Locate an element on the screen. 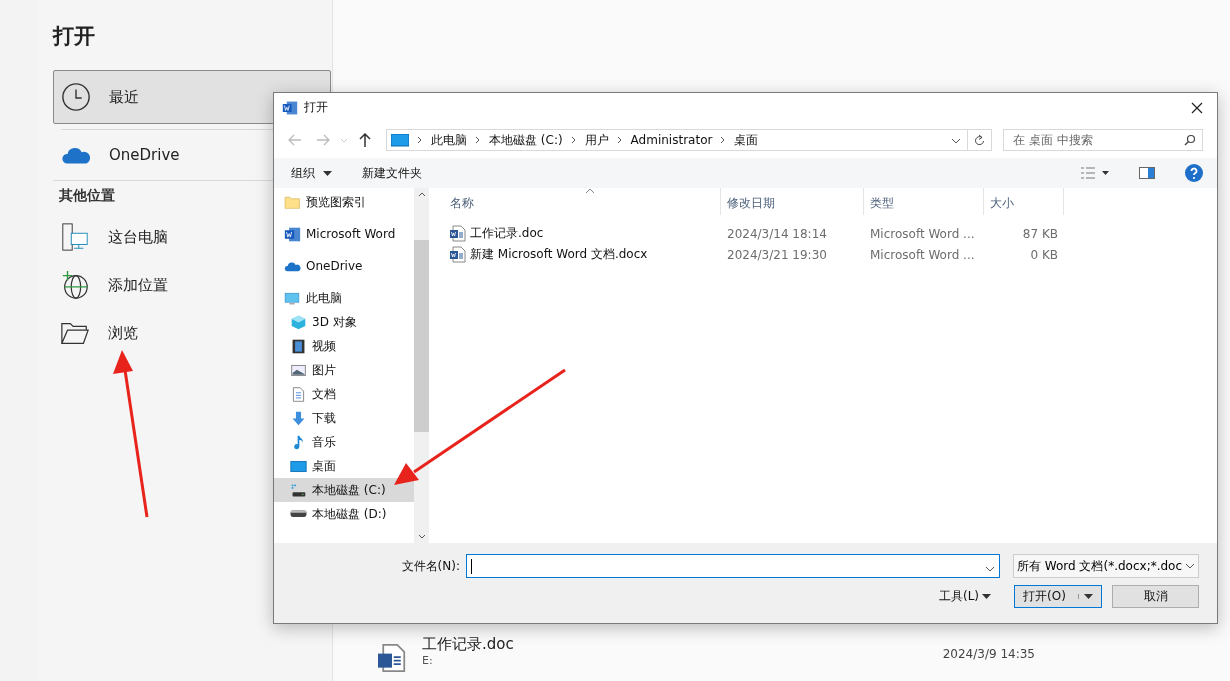  column-header: 大小 is located at coordinates (1024, 201).